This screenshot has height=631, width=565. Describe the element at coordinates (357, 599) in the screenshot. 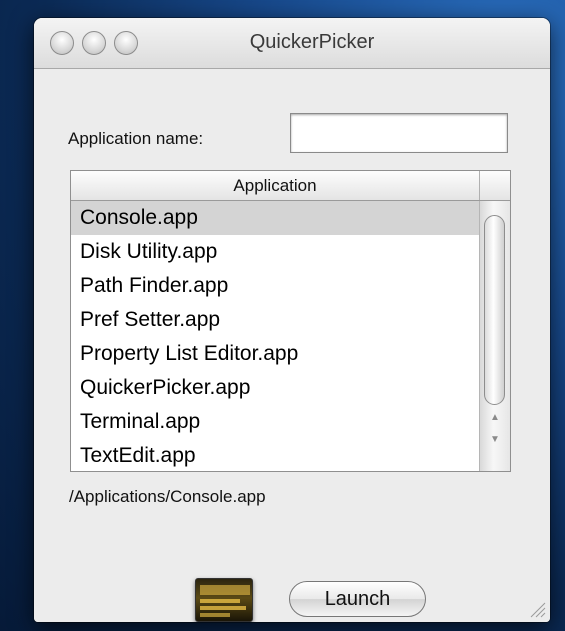

I see `launch-button: Launch` at that location.